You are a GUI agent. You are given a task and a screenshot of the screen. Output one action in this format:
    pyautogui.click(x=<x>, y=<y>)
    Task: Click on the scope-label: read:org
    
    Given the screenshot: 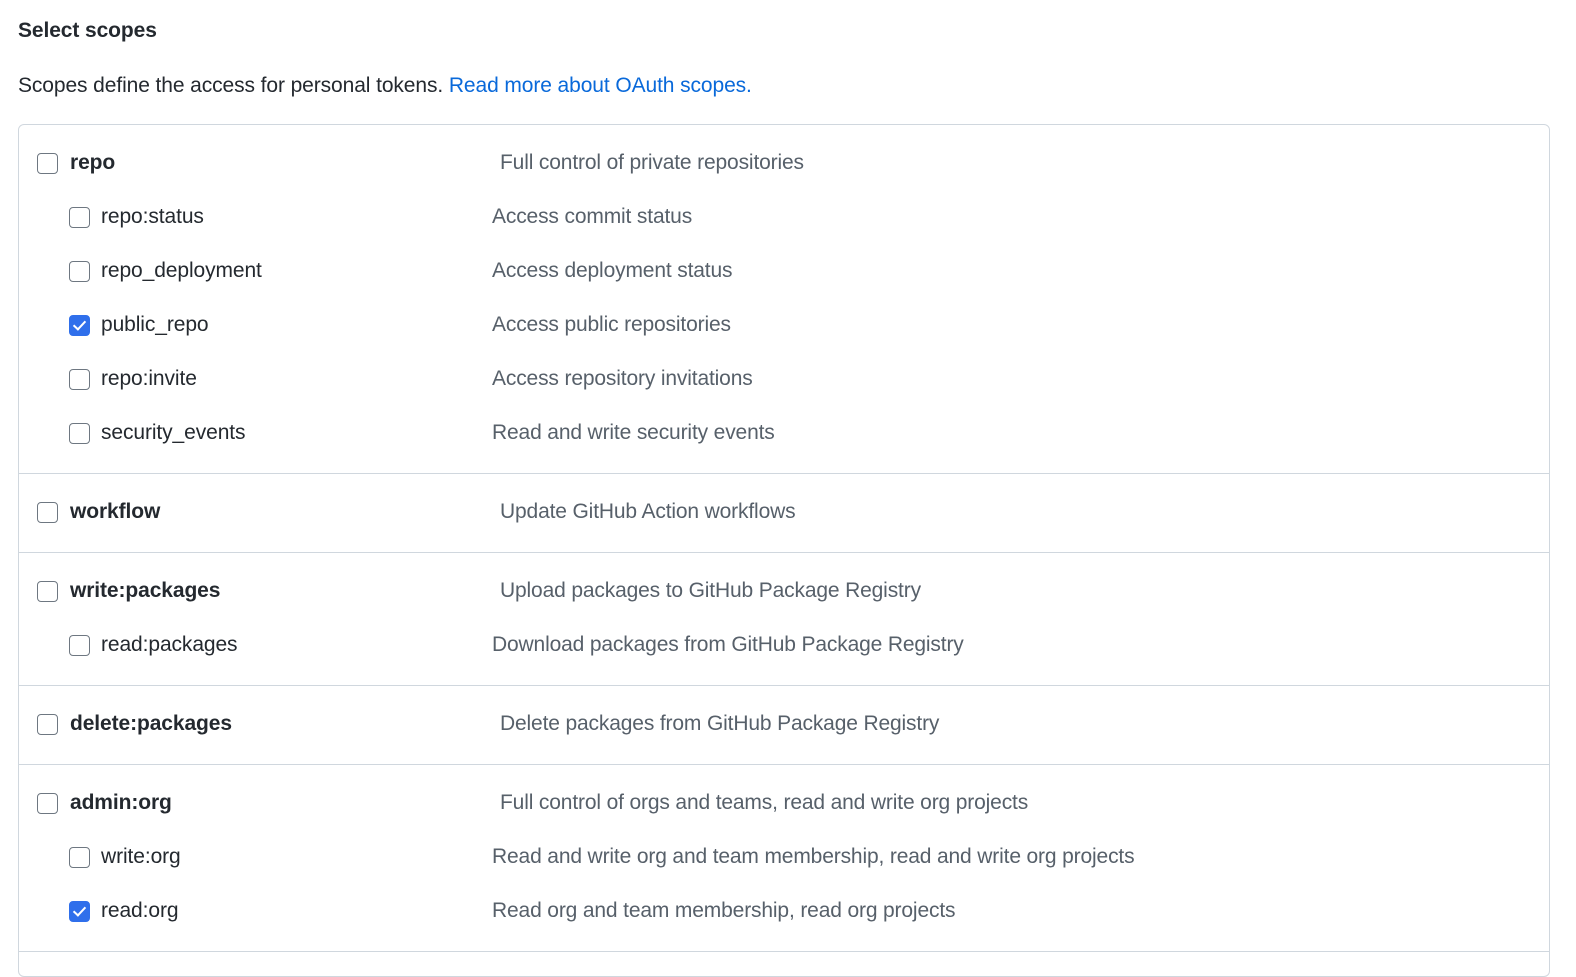 What is the action you would take?
    pyautogui.click(x=140, y=910)
    